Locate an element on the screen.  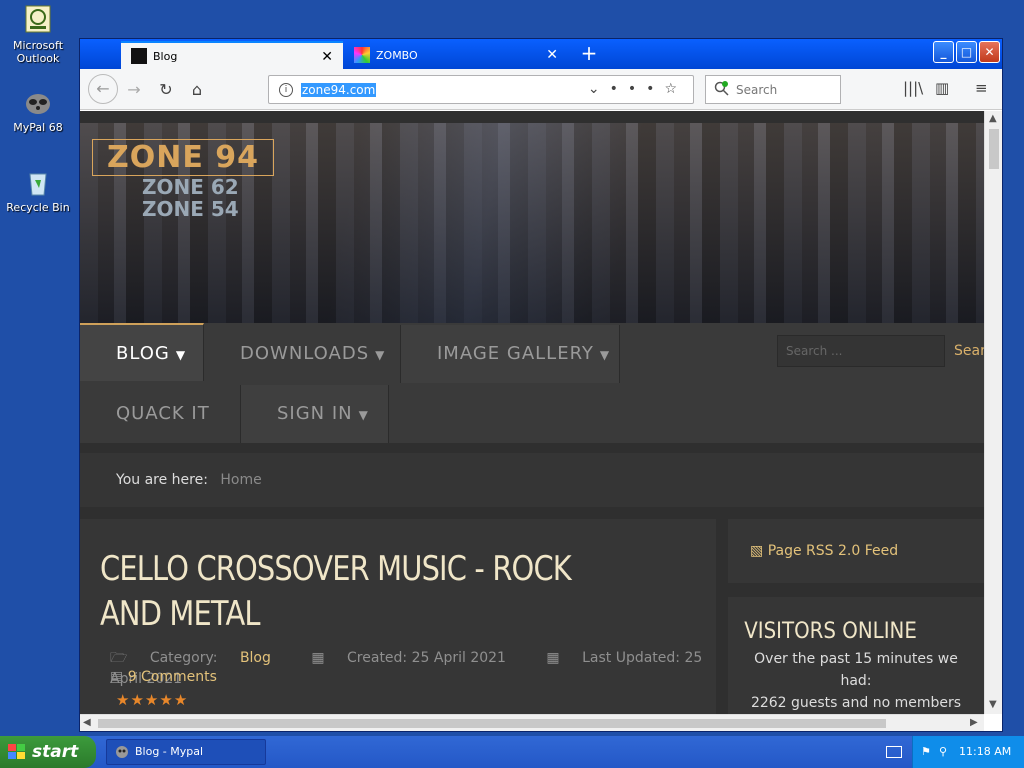
network-icon: ⚑ is located at coordinates (926, 752).